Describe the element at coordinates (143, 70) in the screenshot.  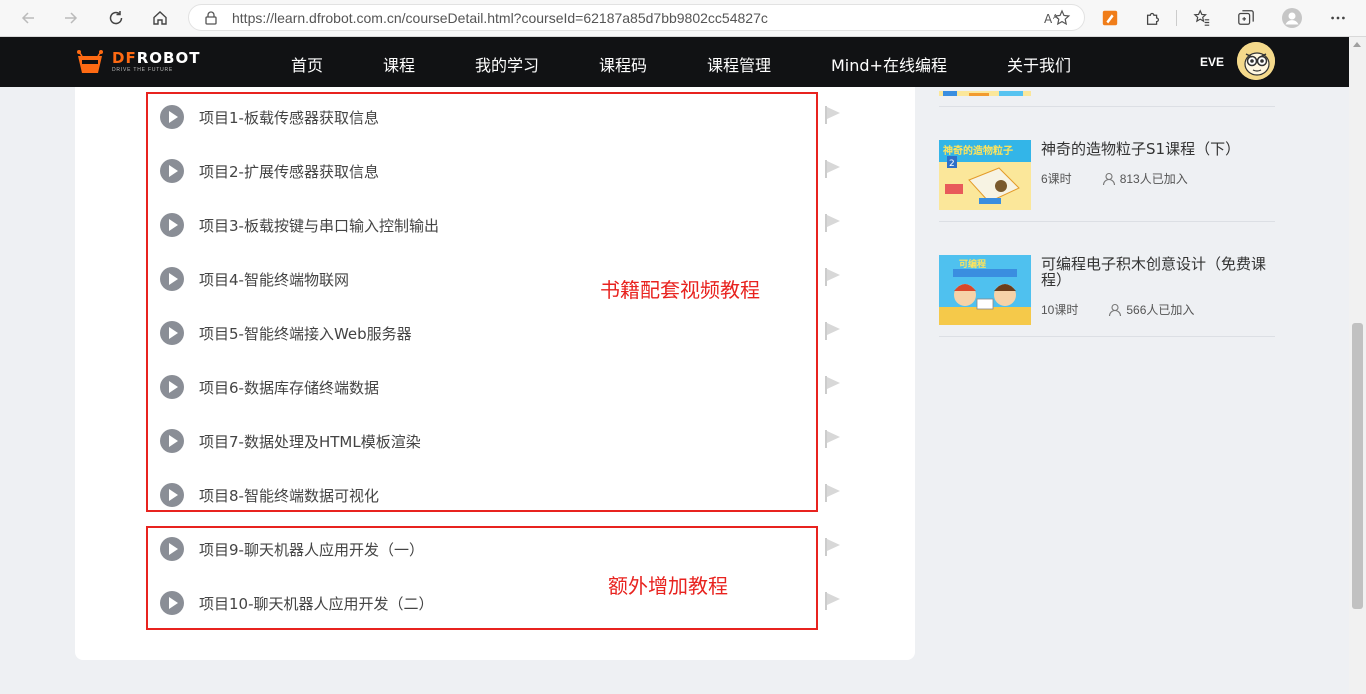
I see `logo-tagline: DRIVE THE FUTURE` at that location.